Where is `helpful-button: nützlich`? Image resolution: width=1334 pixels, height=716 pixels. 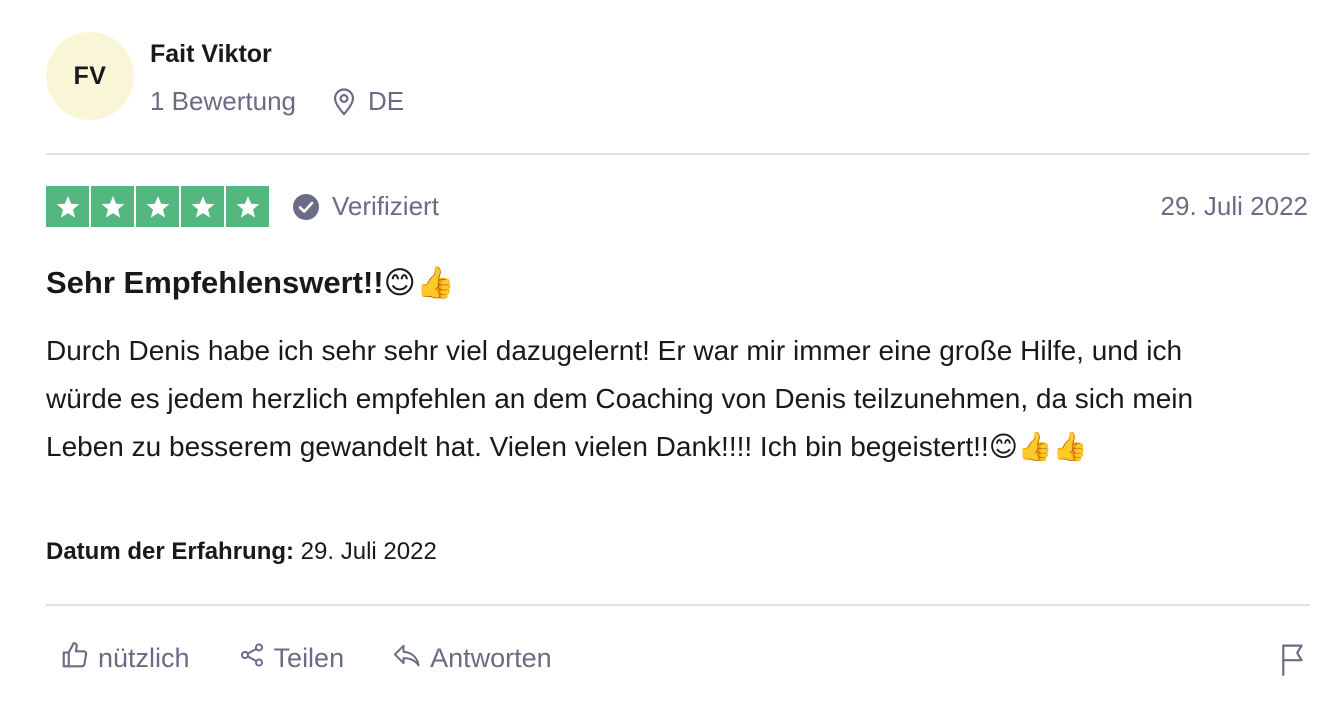
helpful-button: nützlich is located at coordinates (125, 658).